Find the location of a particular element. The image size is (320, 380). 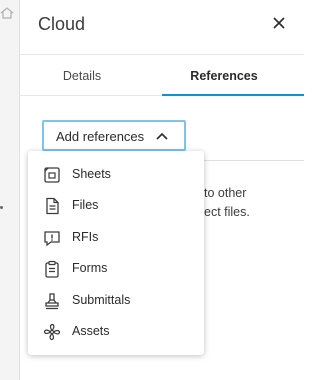

tab-references: References is located at coordinates (224, 76).